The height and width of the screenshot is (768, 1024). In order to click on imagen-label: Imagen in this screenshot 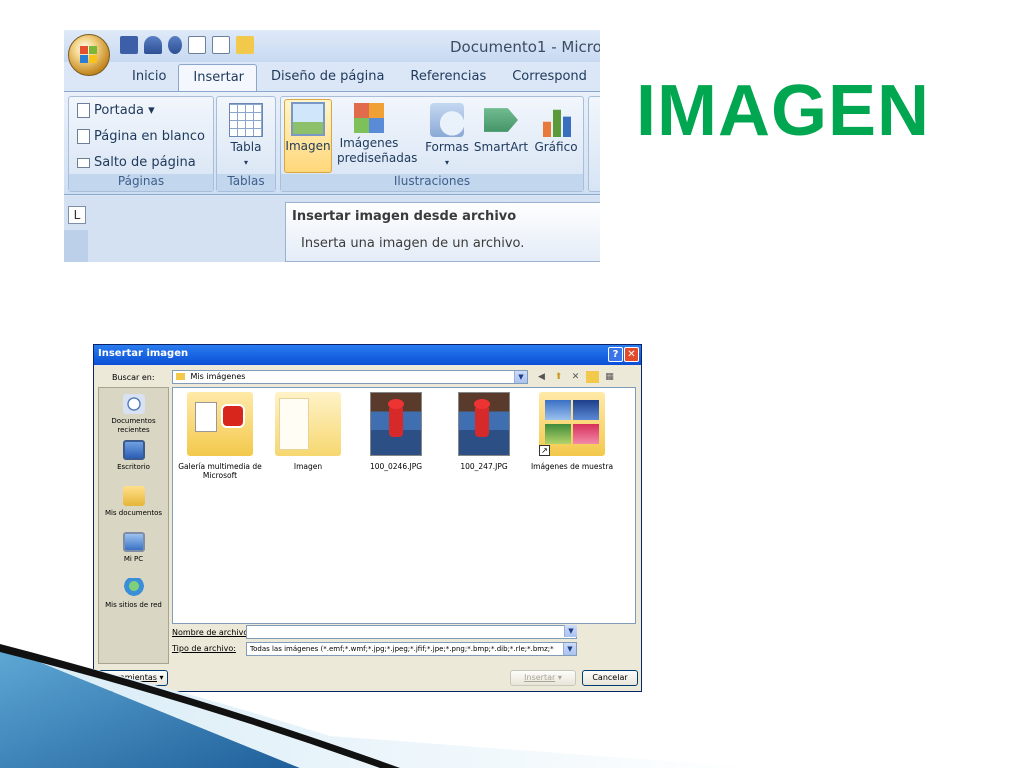, I will do `click(308, 146)`.